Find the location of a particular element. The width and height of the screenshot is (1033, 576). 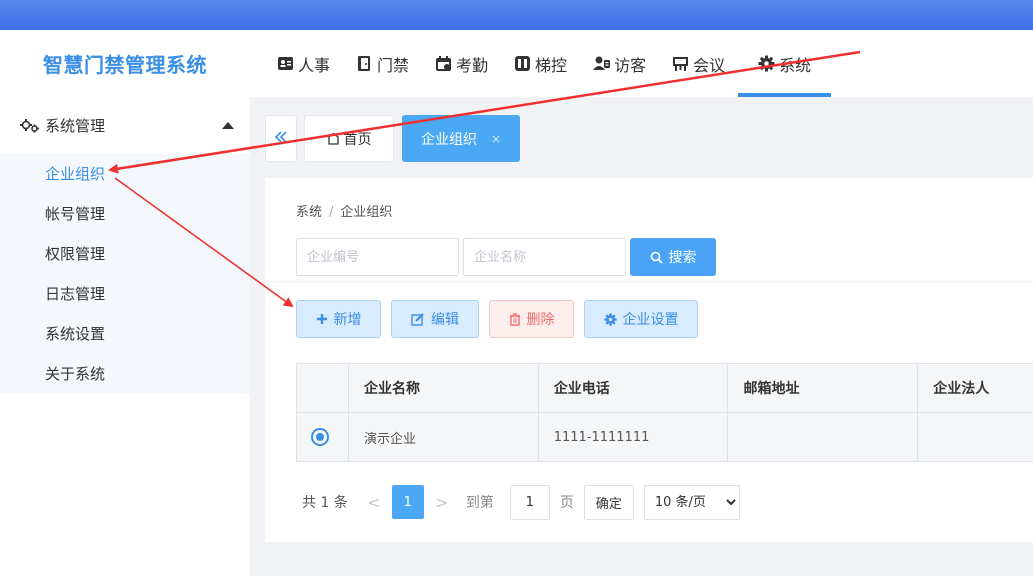

sidebar-item-accounts: 帐号管理 is located at coordinates (125, 214).